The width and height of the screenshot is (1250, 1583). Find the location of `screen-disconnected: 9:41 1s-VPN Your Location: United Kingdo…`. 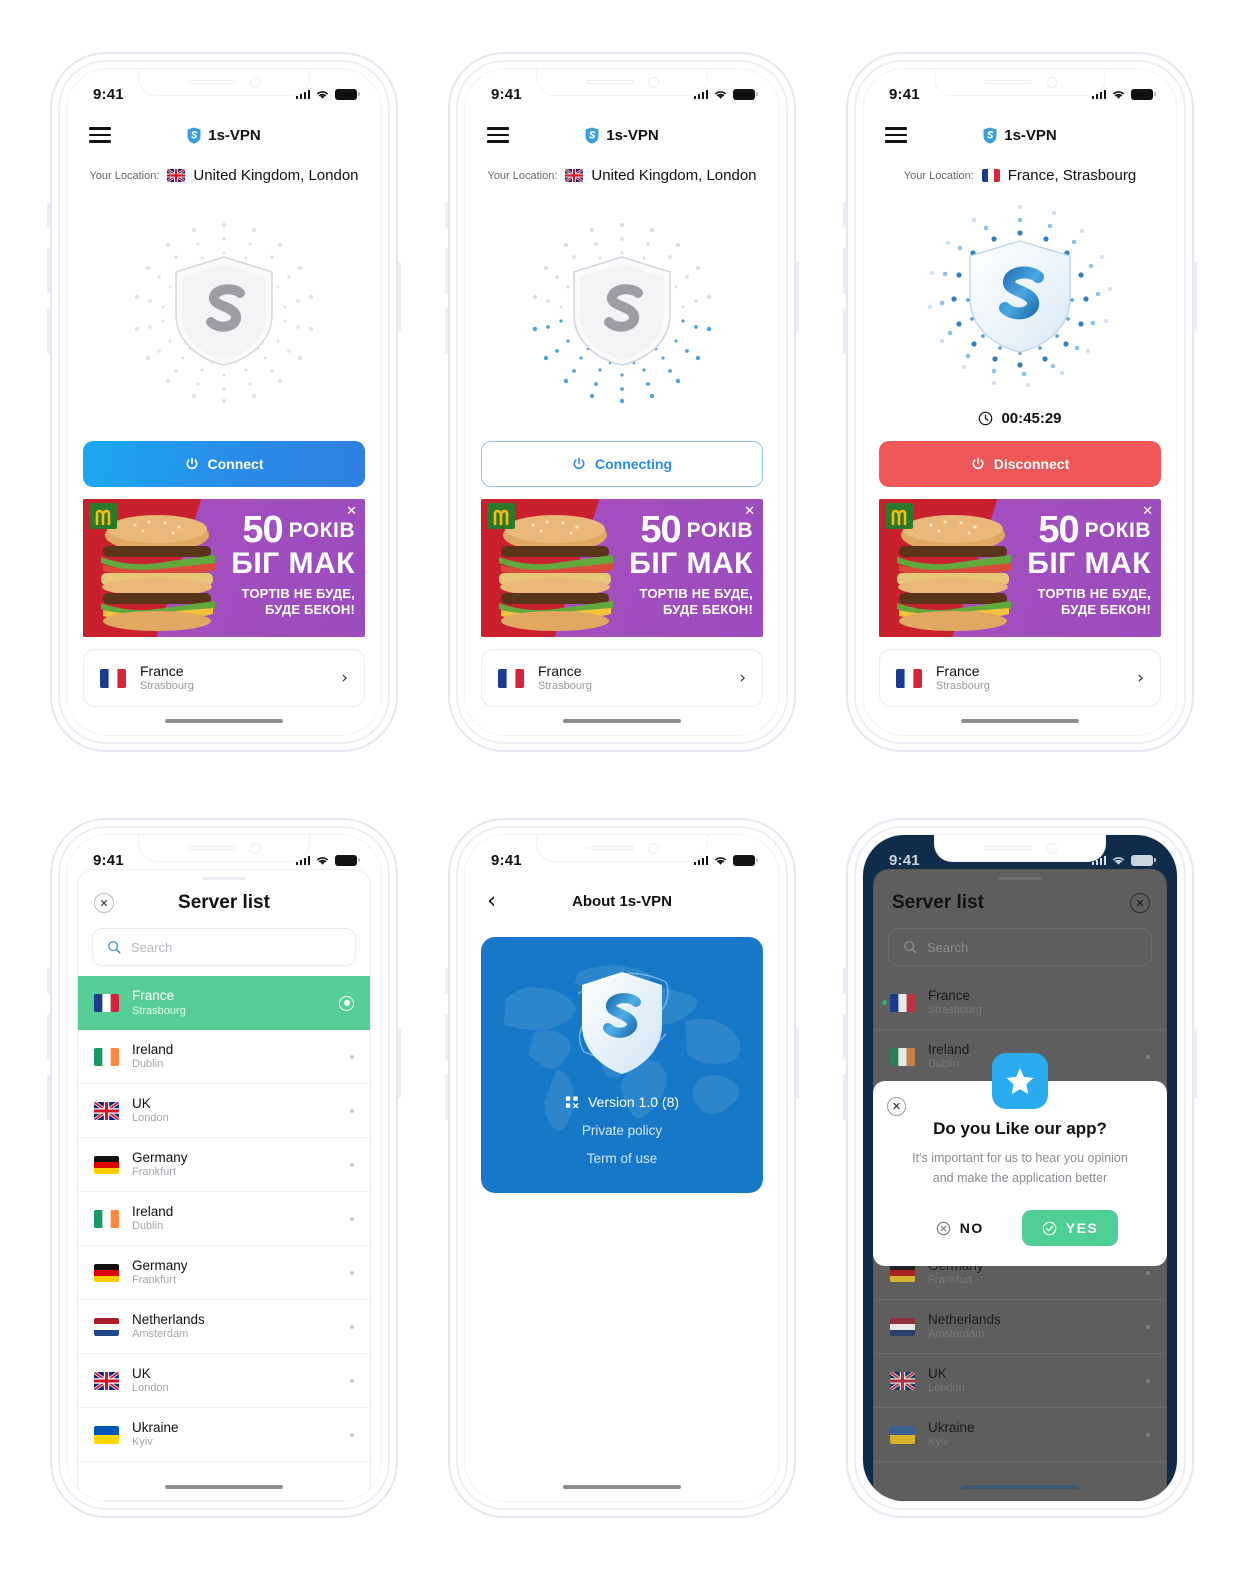

screen-disconnected: 9:41 1s-VPN Your Location: United Kingdo… is located at coordinates (224, 402).